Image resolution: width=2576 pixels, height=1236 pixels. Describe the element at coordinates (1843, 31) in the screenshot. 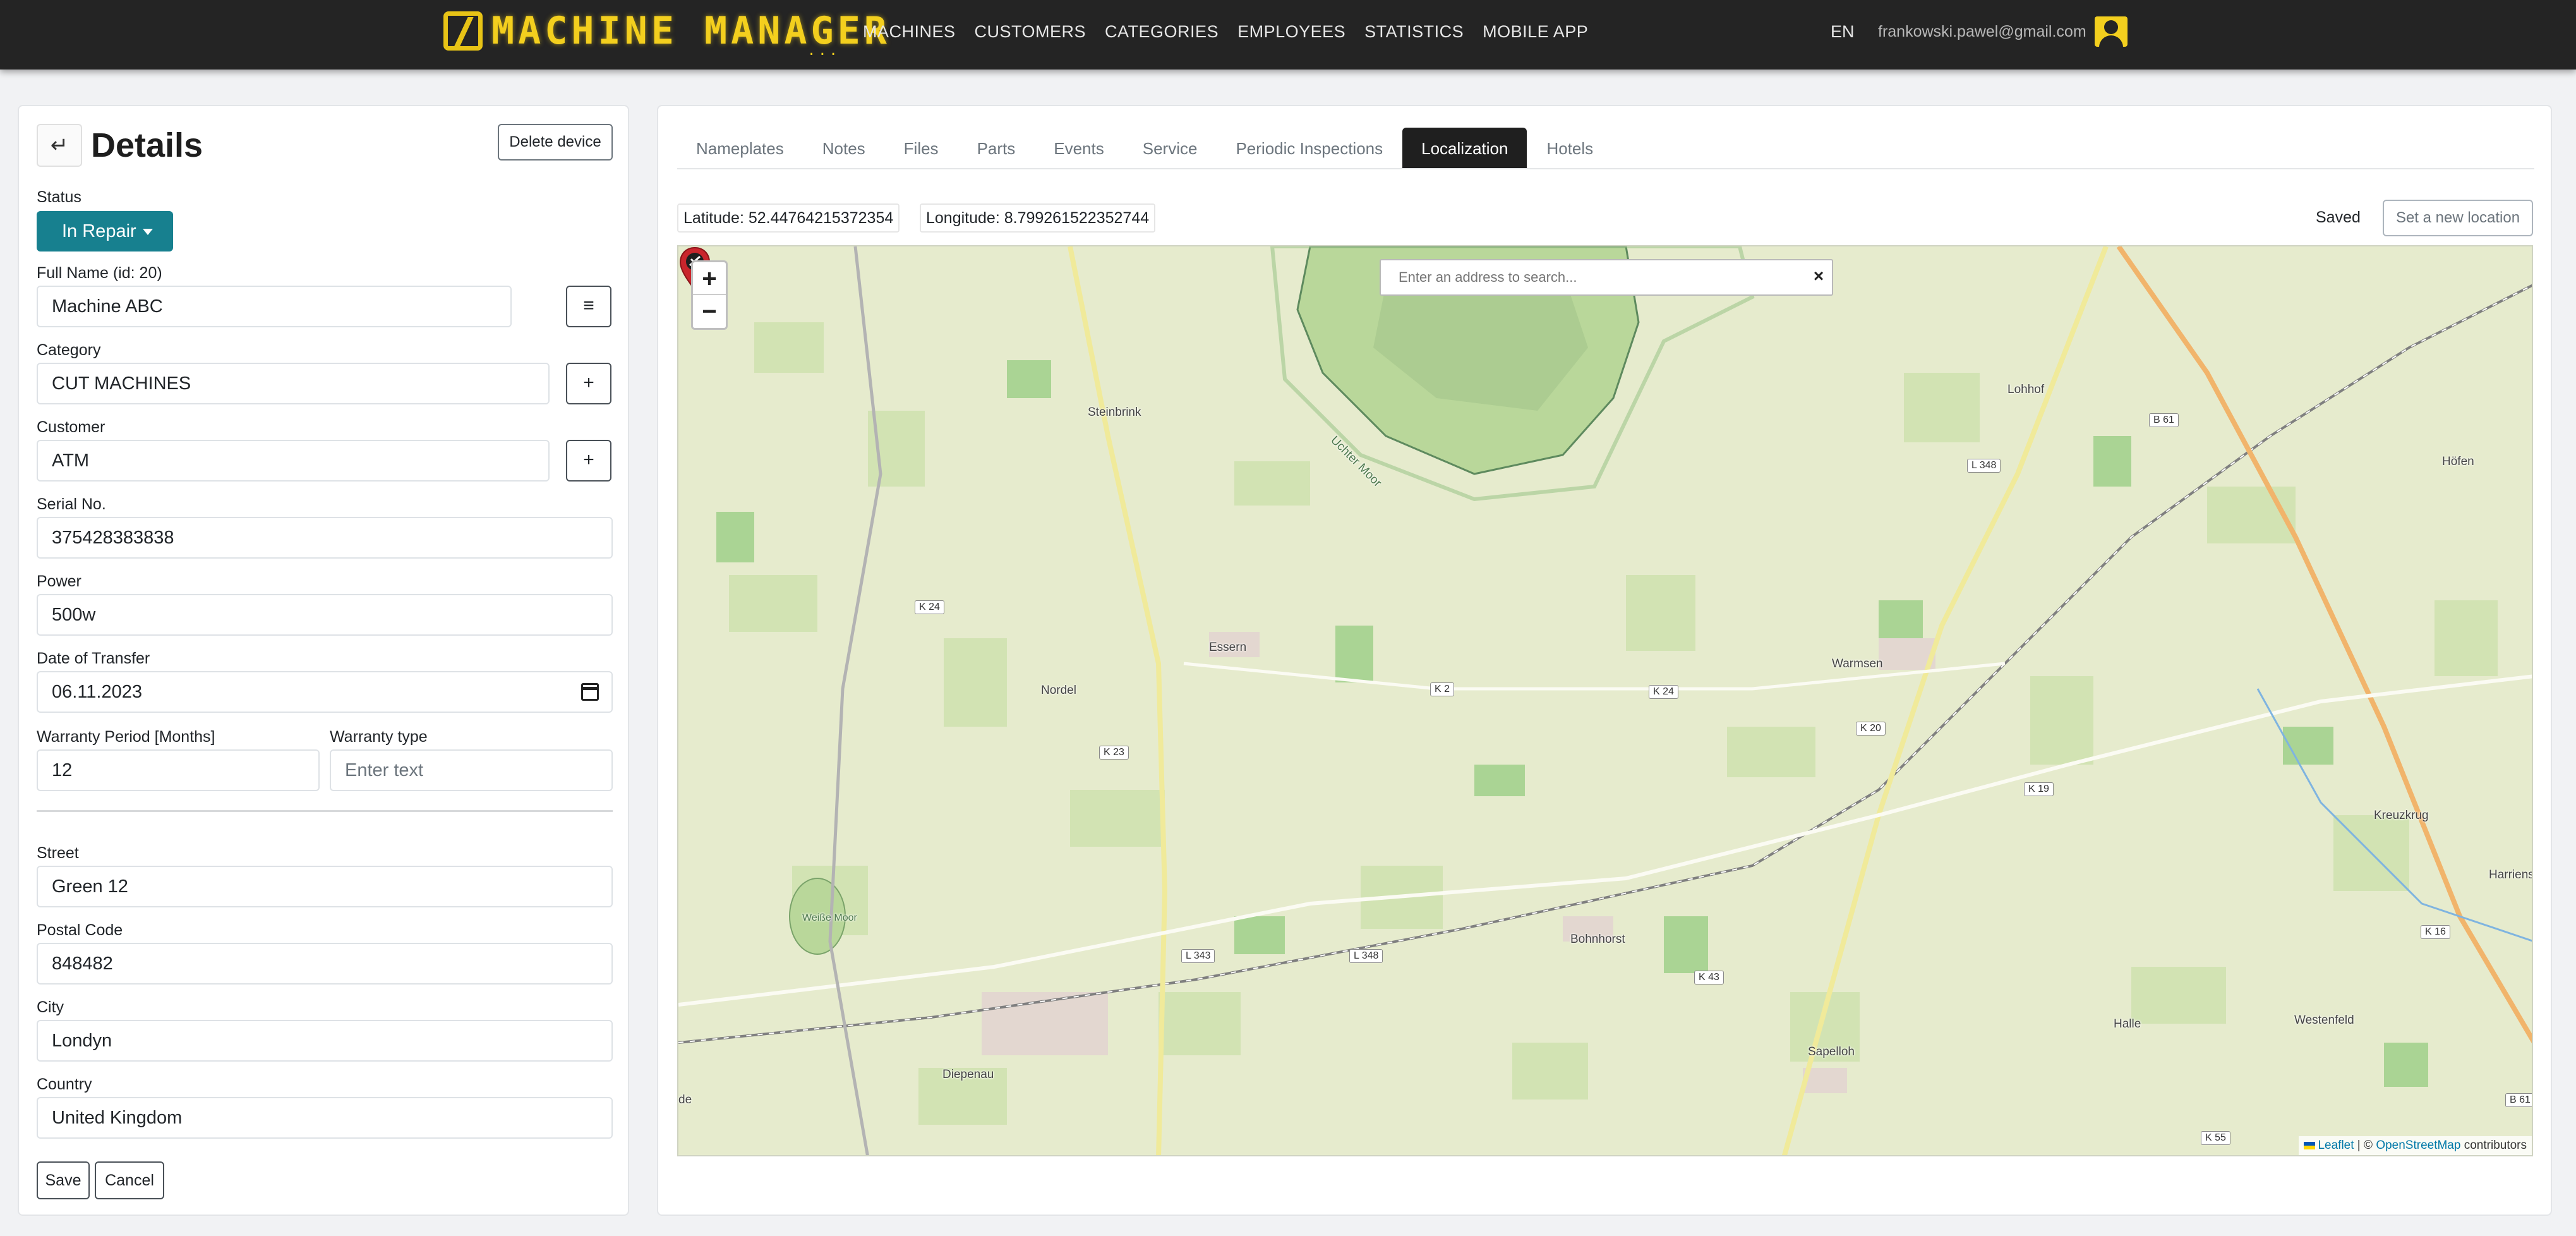

I see `language-selector: EN` at that location.